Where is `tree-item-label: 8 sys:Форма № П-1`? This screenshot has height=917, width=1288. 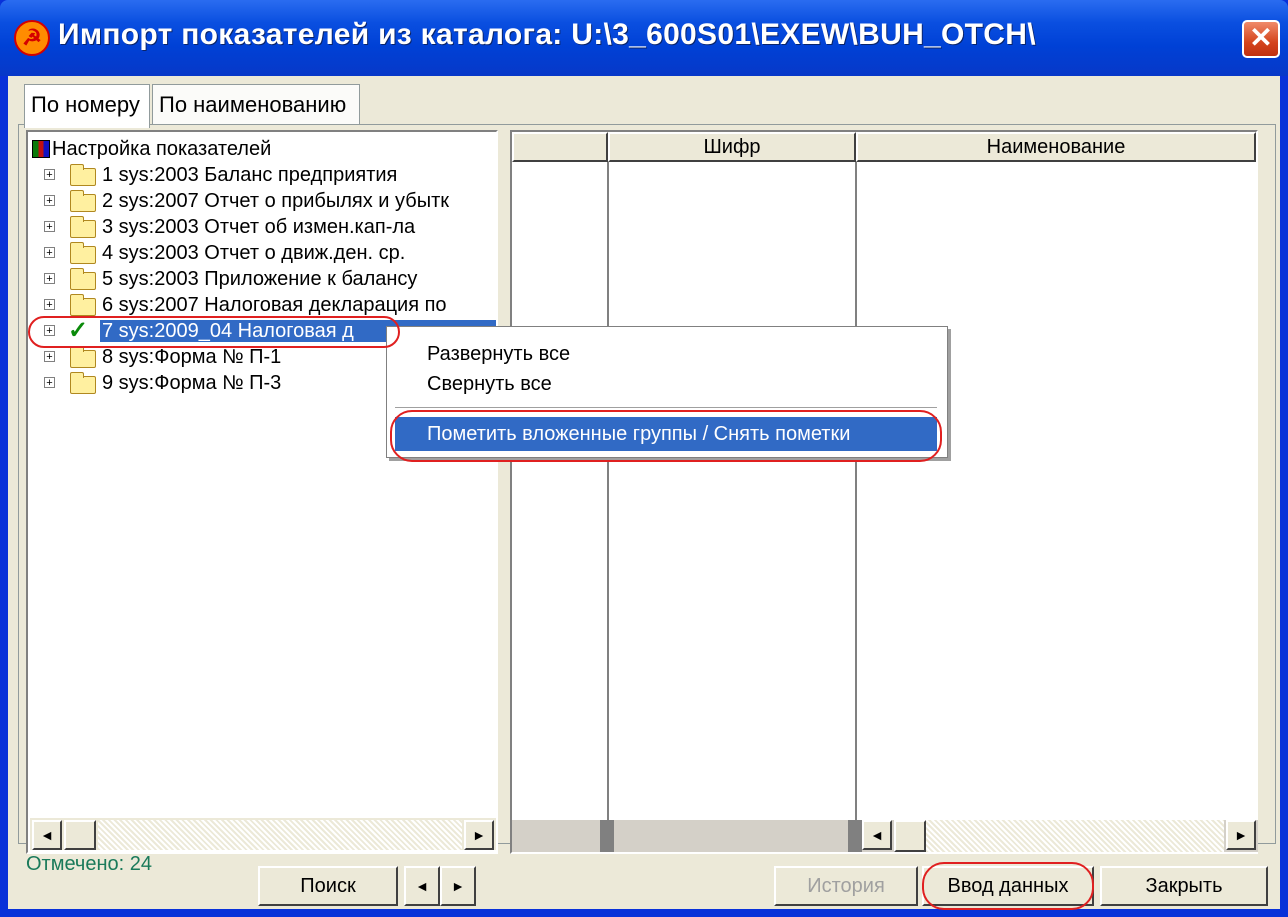 tree-item-label: 8 sys:Форма № П-1 is located at coordinates (192, 357).